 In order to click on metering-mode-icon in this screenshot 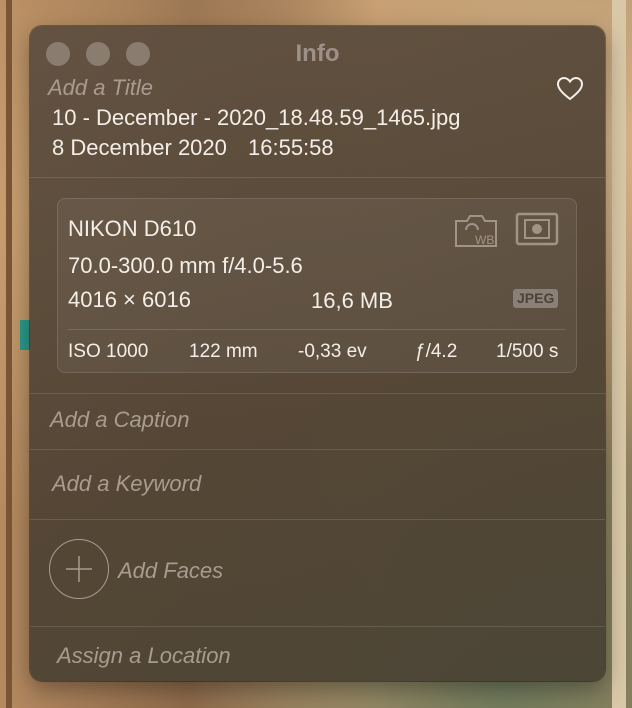, I will do `click(537, 229)`.